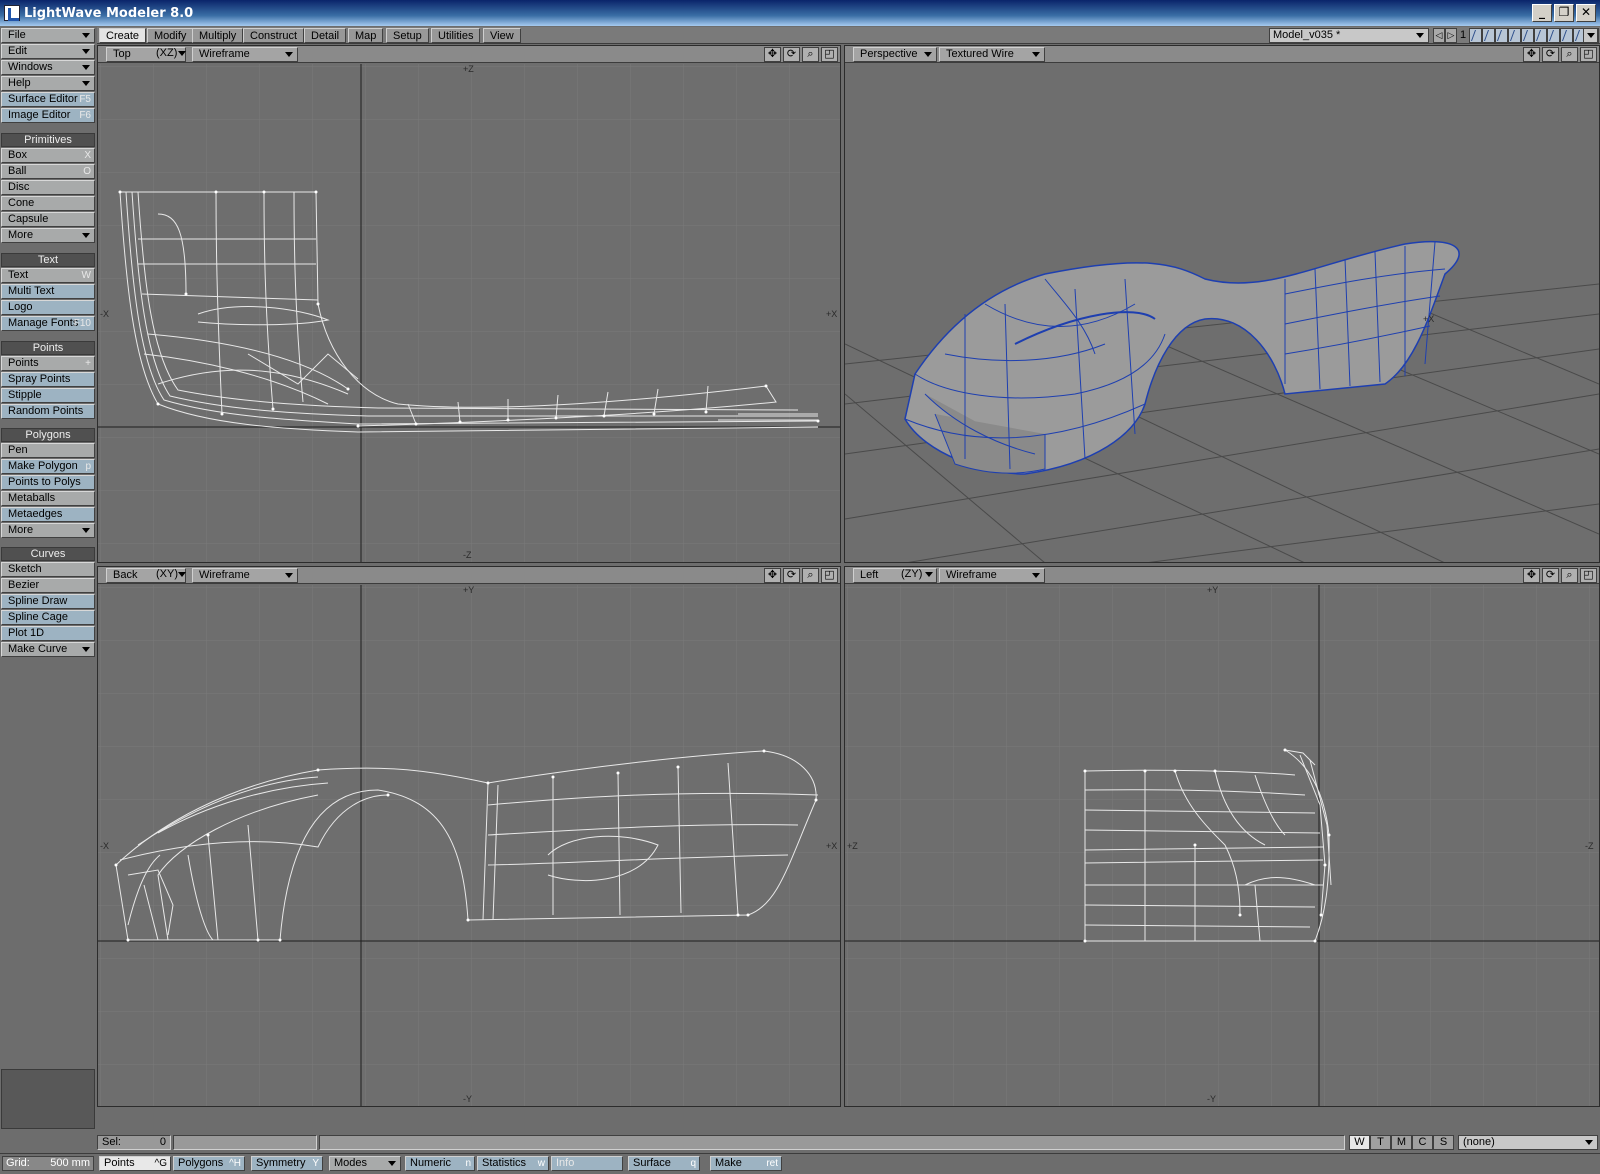  What do you see at coordinates (48, 601) in the screenshot?
I see `spline-draw-button: Spline Draw` at bounding box center [48, 601].